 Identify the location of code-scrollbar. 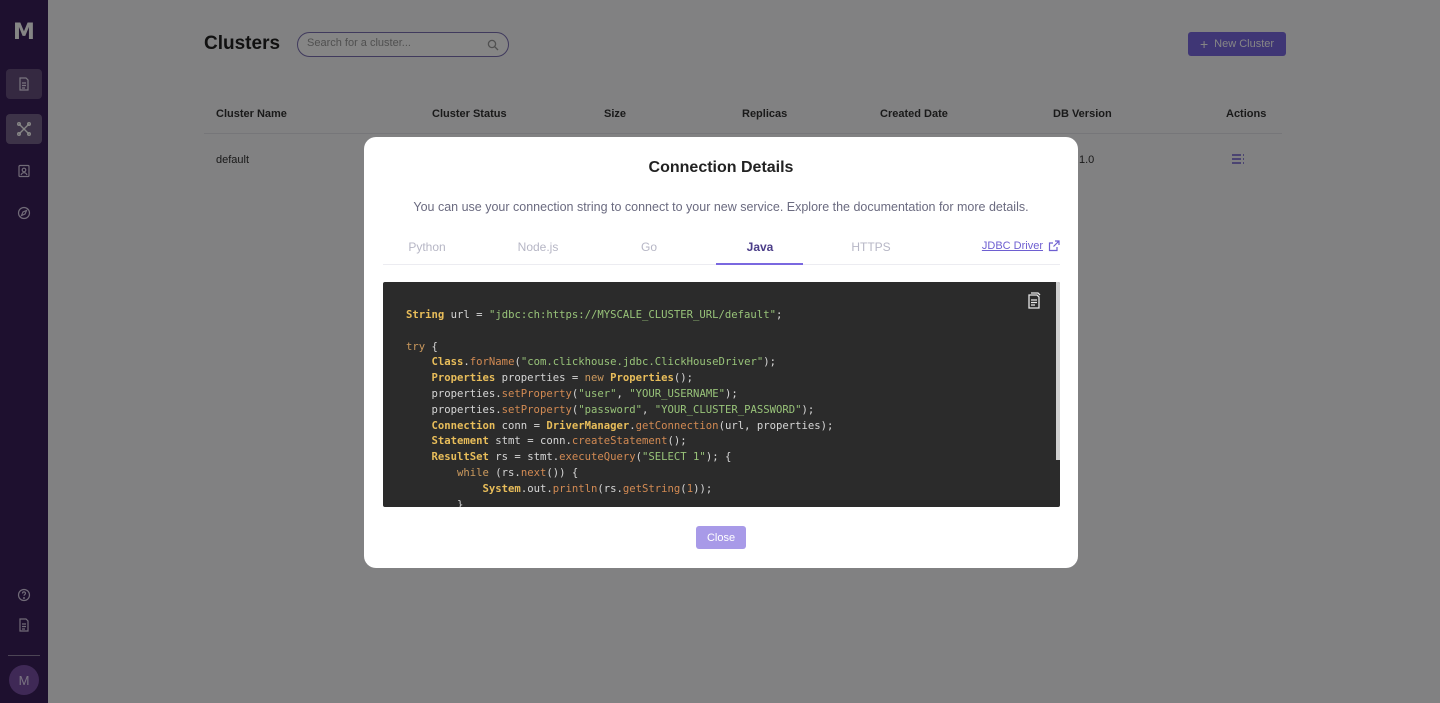
(1058, 371).